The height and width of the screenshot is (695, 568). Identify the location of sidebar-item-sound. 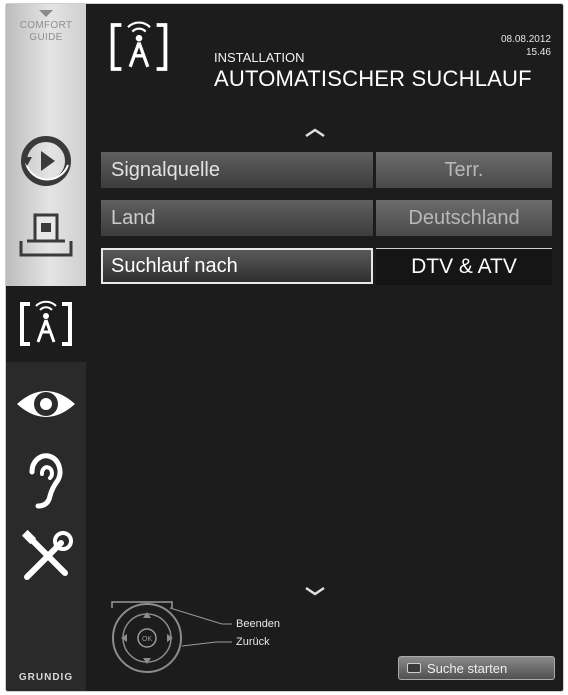
(46, 480).